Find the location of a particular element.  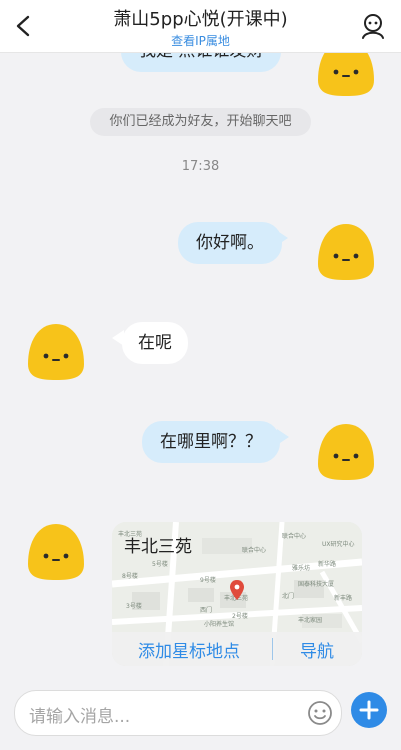

map-label: 2号楼 is located at coordinates (240, 616).